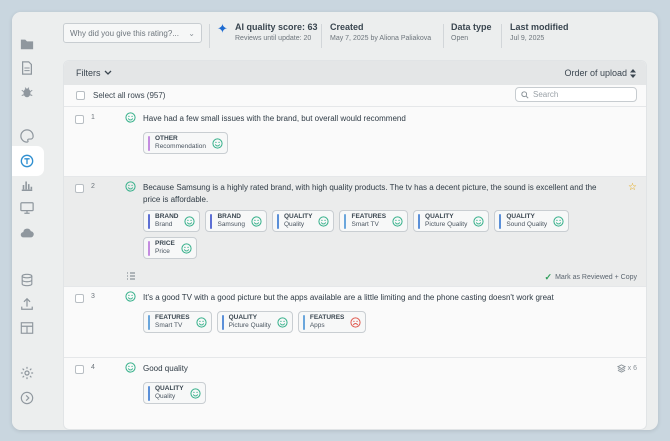 Image resolution: width=670 pixels, height=441 pixels. I want to click on order-label: Order of upload, so click(595, 73).